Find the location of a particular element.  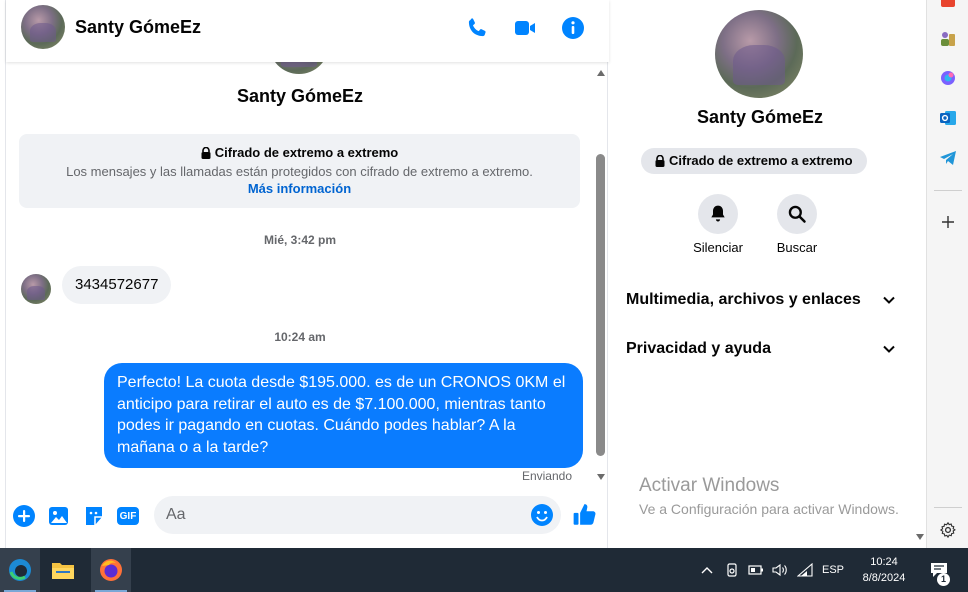

browser-sidebar is located at coordinates (947, 274).